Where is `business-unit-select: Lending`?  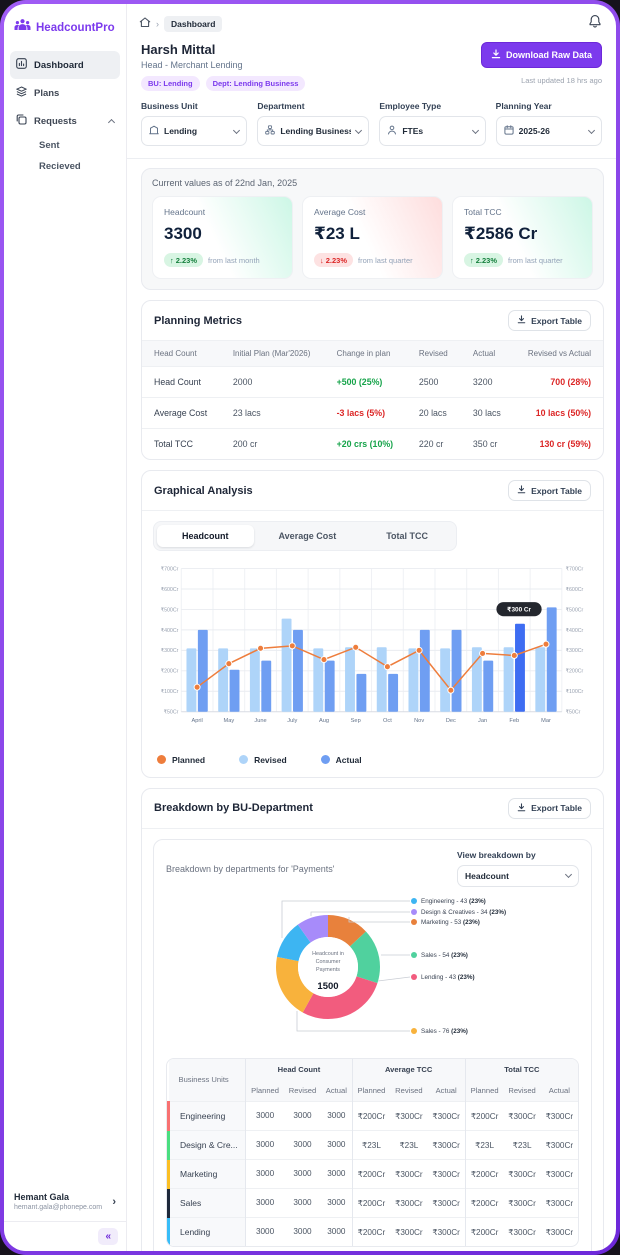 business-unit-select: Lending is located at coordinates (194, 131).